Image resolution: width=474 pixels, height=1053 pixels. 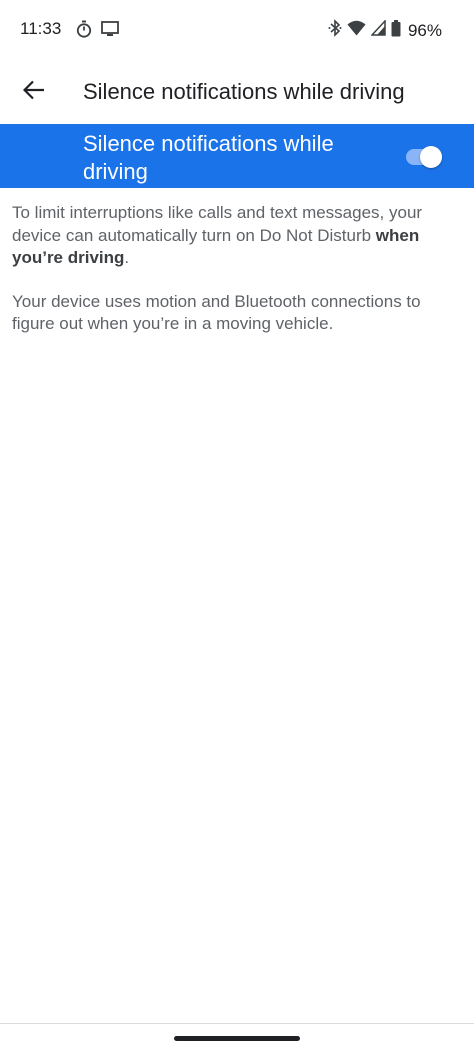 I want to click on description-period: ., so click(x=127, y=257).